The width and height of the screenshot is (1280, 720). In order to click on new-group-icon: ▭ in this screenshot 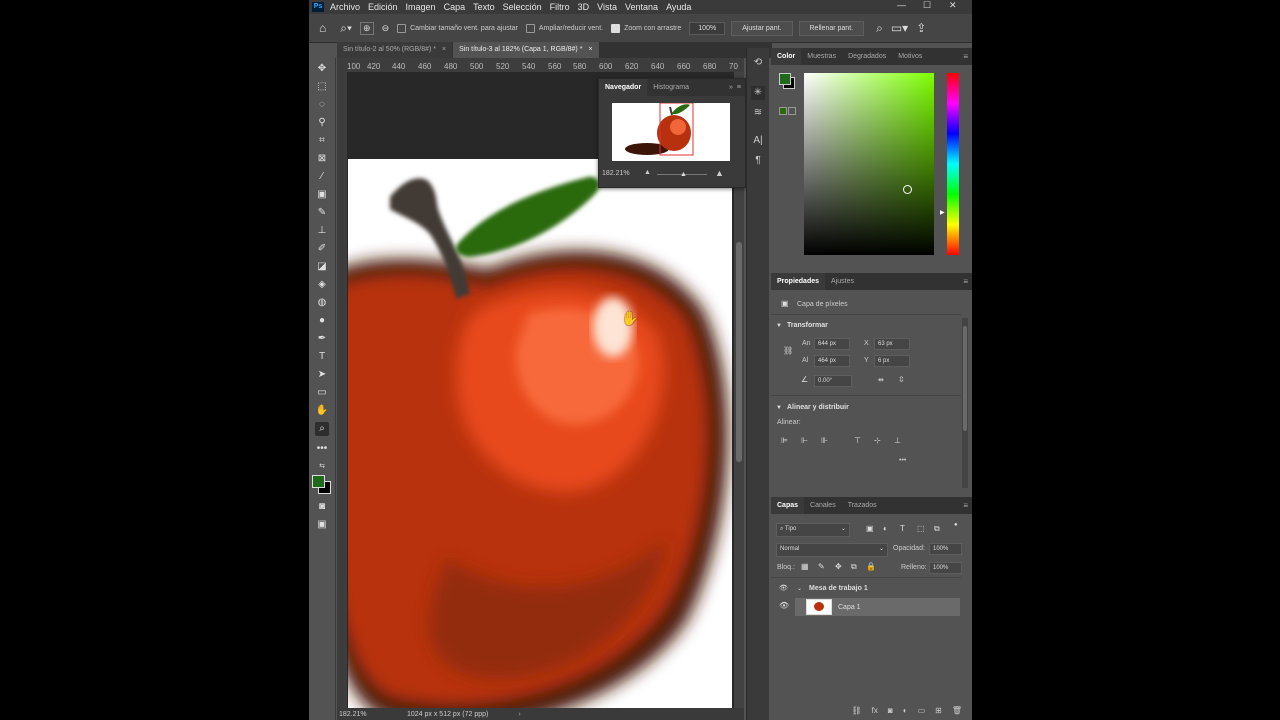, I will do `click(922, 710)`.